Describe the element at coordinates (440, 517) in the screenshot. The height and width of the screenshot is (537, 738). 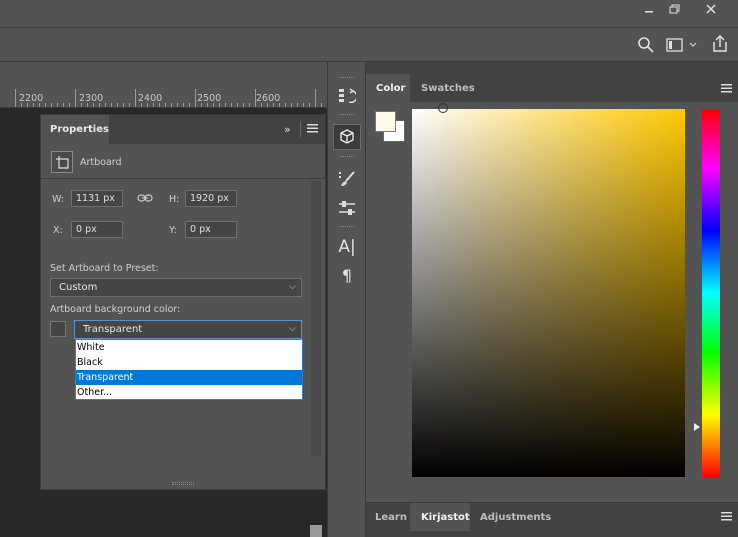
I see `tab-kirjastot: Kirjastot` at that location.